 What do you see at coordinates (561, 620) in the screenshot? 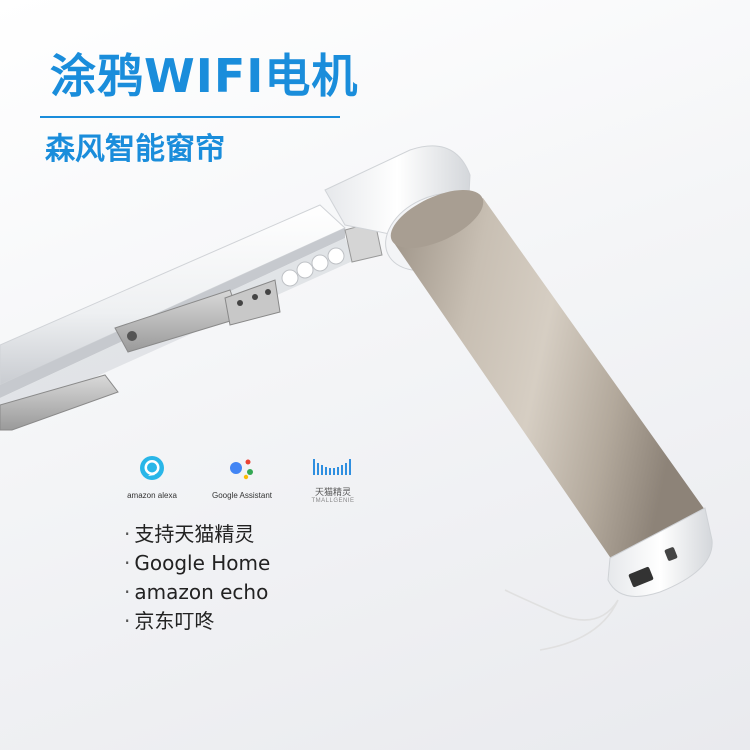
I see `power-cable` at bounding box center [561, 620].